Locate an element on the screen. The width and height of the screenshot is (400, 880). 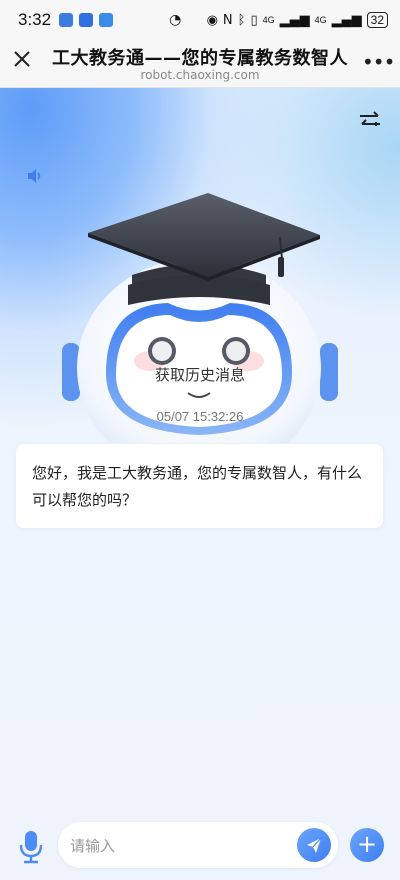
switch-mode-icon is located at coordinates (370, 120).